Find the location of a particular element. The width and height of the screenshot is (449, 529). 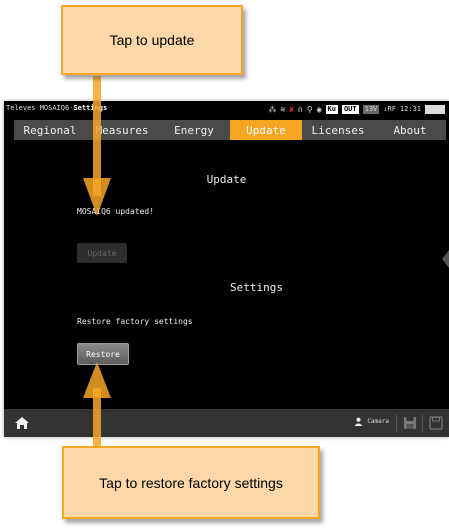

user-indicator: Camara is located at coordinates (371, 421).